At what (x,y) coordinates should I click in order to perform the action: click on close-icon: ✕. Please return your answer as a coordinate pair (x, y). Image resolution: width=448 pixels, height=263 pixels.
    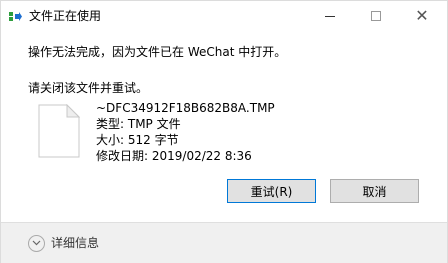
    Looking at the image, I should click on (422, 15).